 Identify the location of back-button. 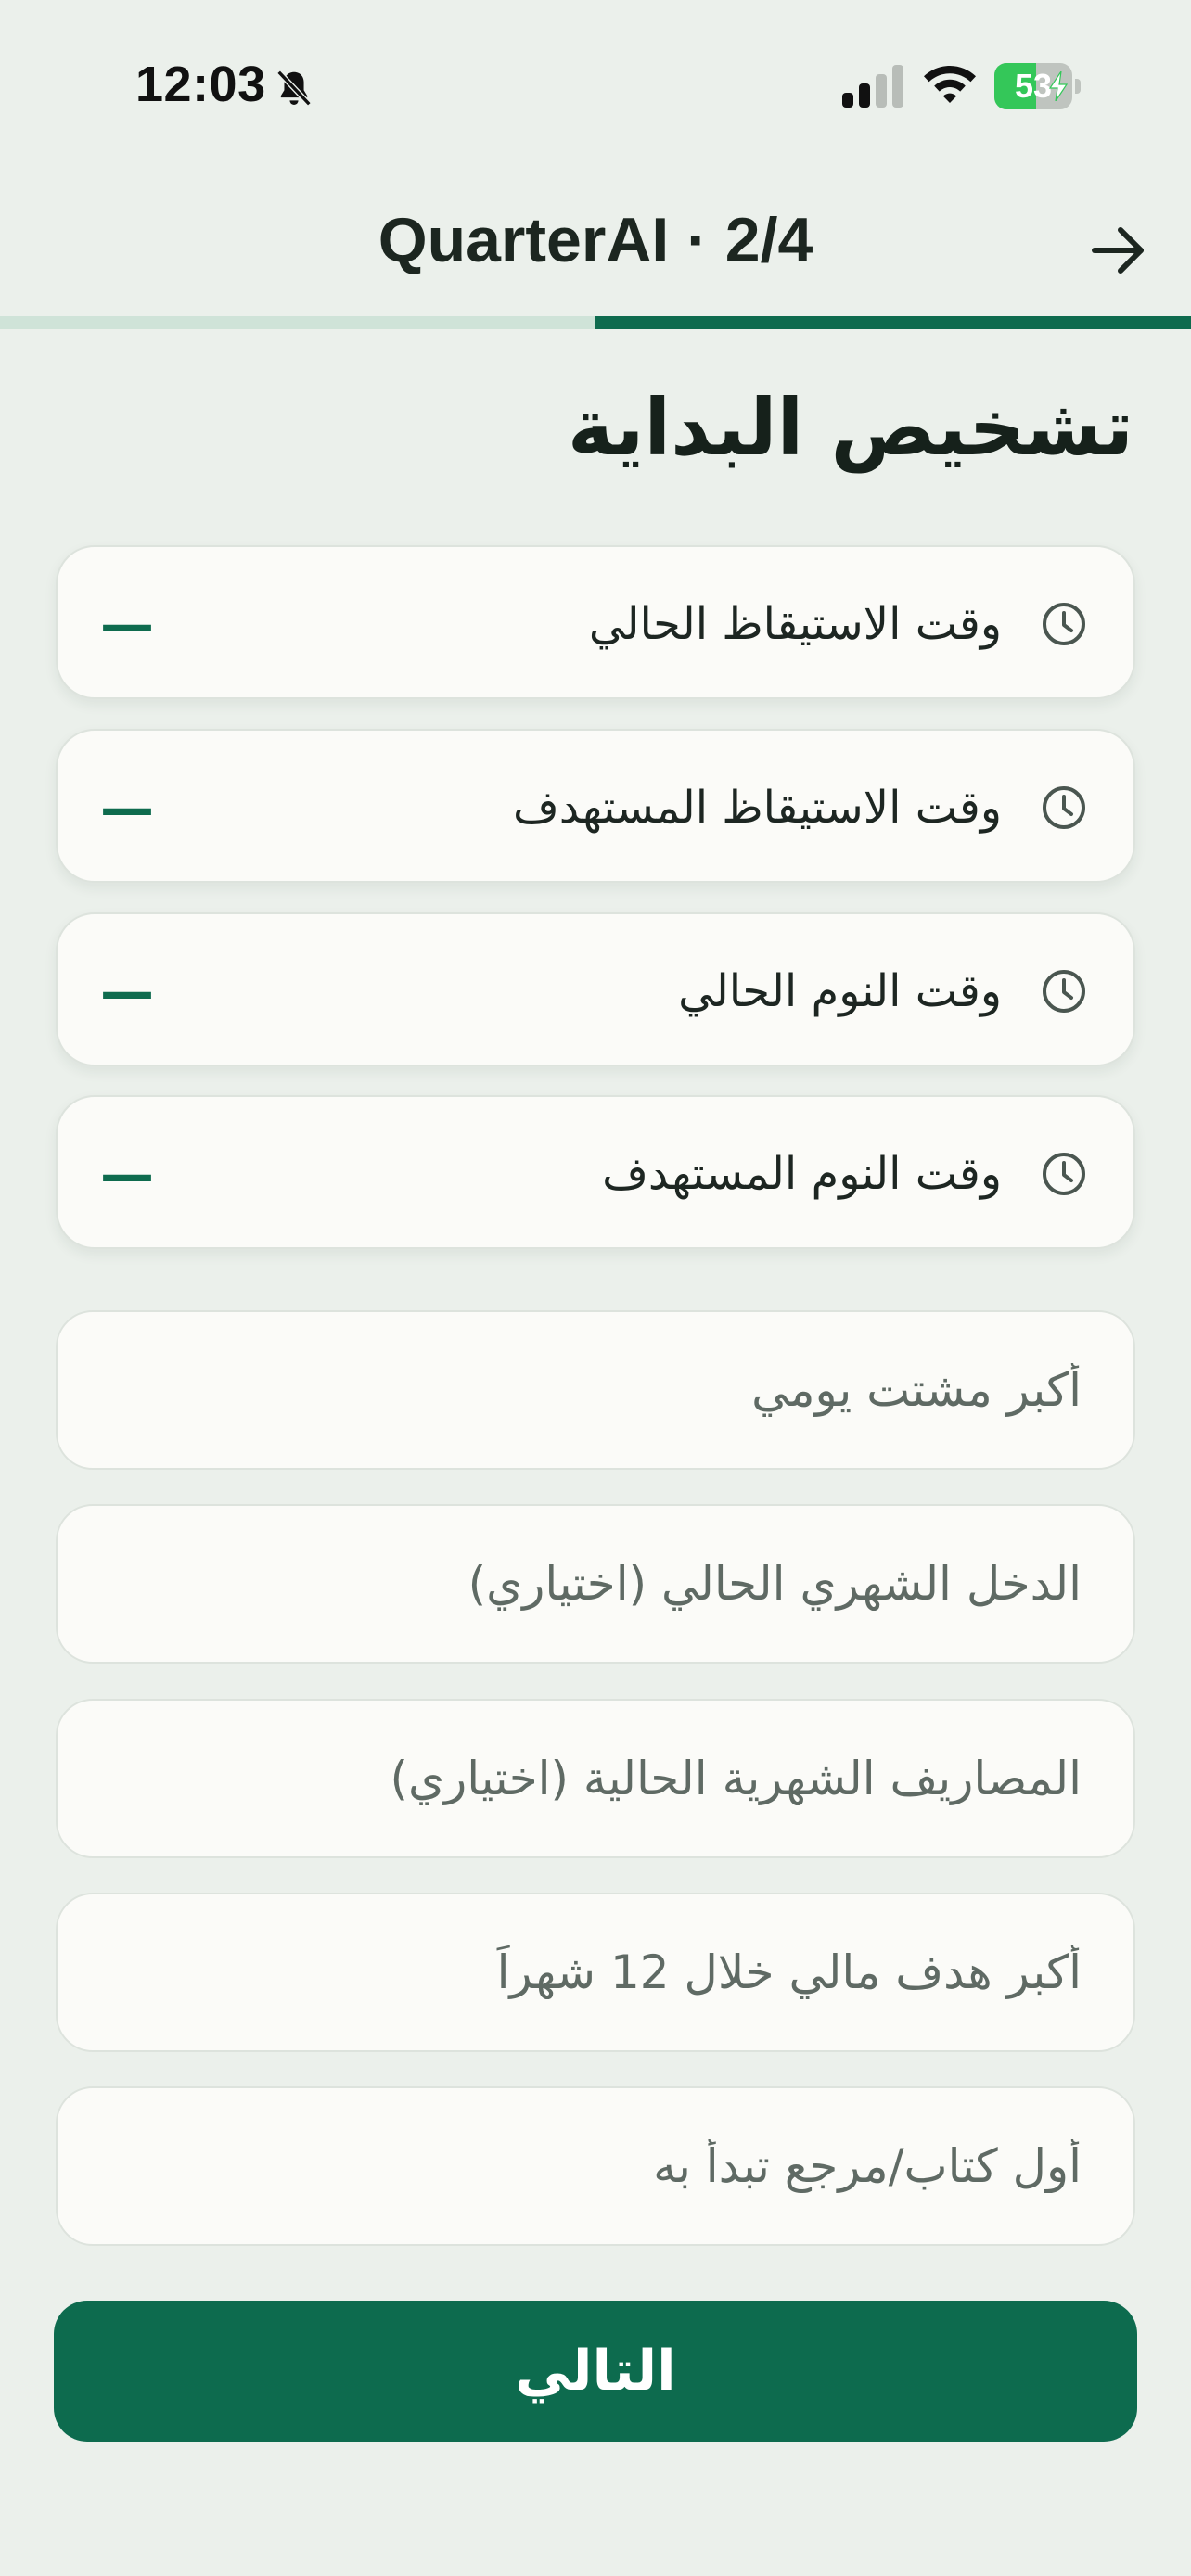
(1117, 251).